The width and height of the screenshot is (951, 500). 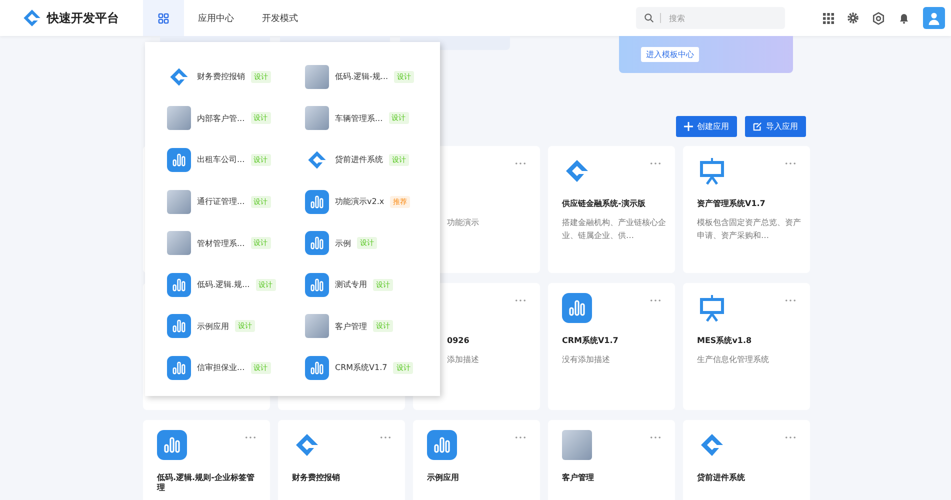 What do you see at coordinates (706, 126) in the screenshot?
I see `create-app-button: 创建应用` at bounding box center [706, 126].